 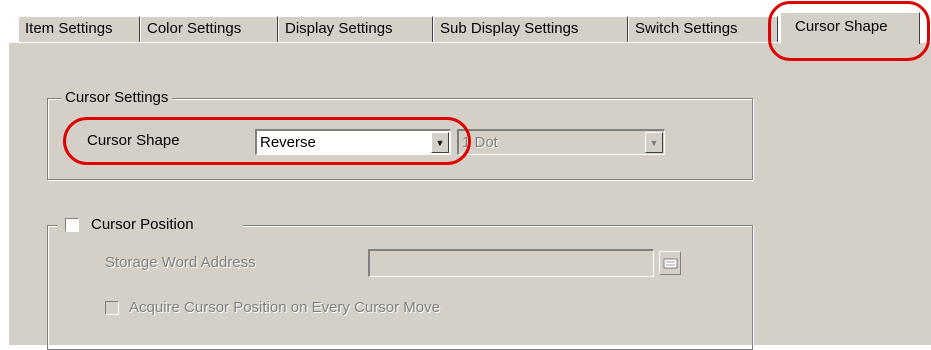 What do you see at coordinates (353, 142) in the screenshot?
I see `cursor-shape-select: Reverse ▼` at bounding box center [353, 142].